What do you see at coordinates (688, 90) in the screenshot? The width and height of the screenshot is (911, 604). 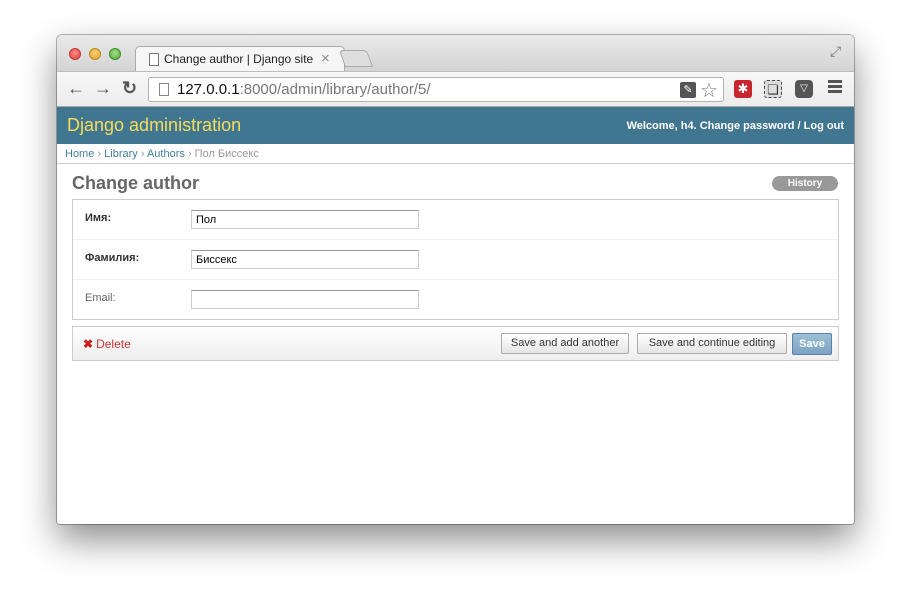 I see `wrench-extension-icon: ✎` at bounding box center [688, 90].